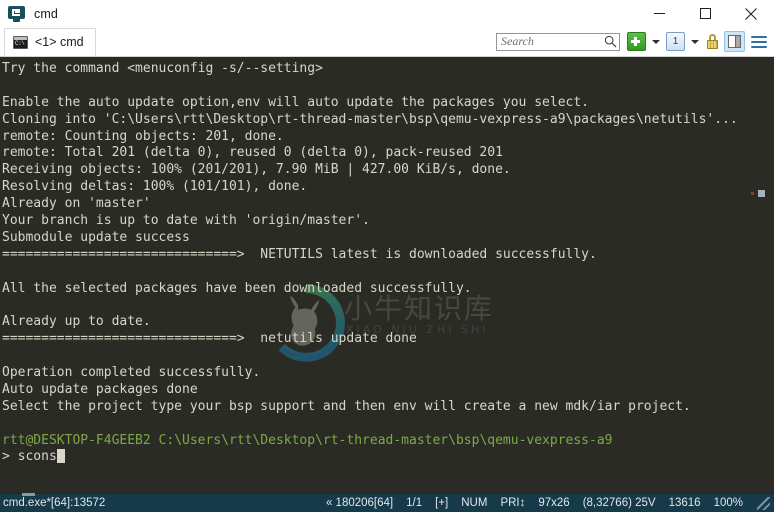  What do you see at coordinates (80, 440) in the screenshot?
I see `prompt-user-host: rtt@DESKTOP-F4GEEB2` at bounding box center [80, 440].